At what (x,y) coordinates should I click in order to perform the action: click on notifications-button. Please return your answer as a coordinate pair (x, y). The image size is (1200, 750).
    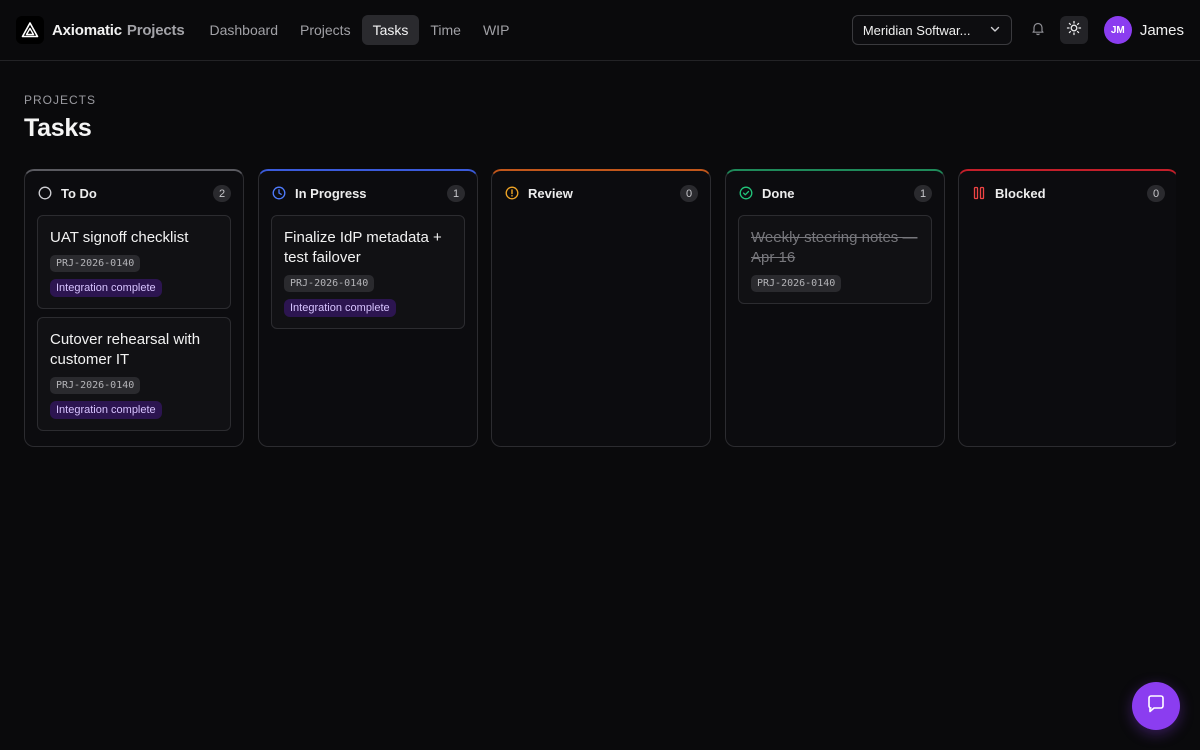
    Looking at the image, I should click on (1038, 30).